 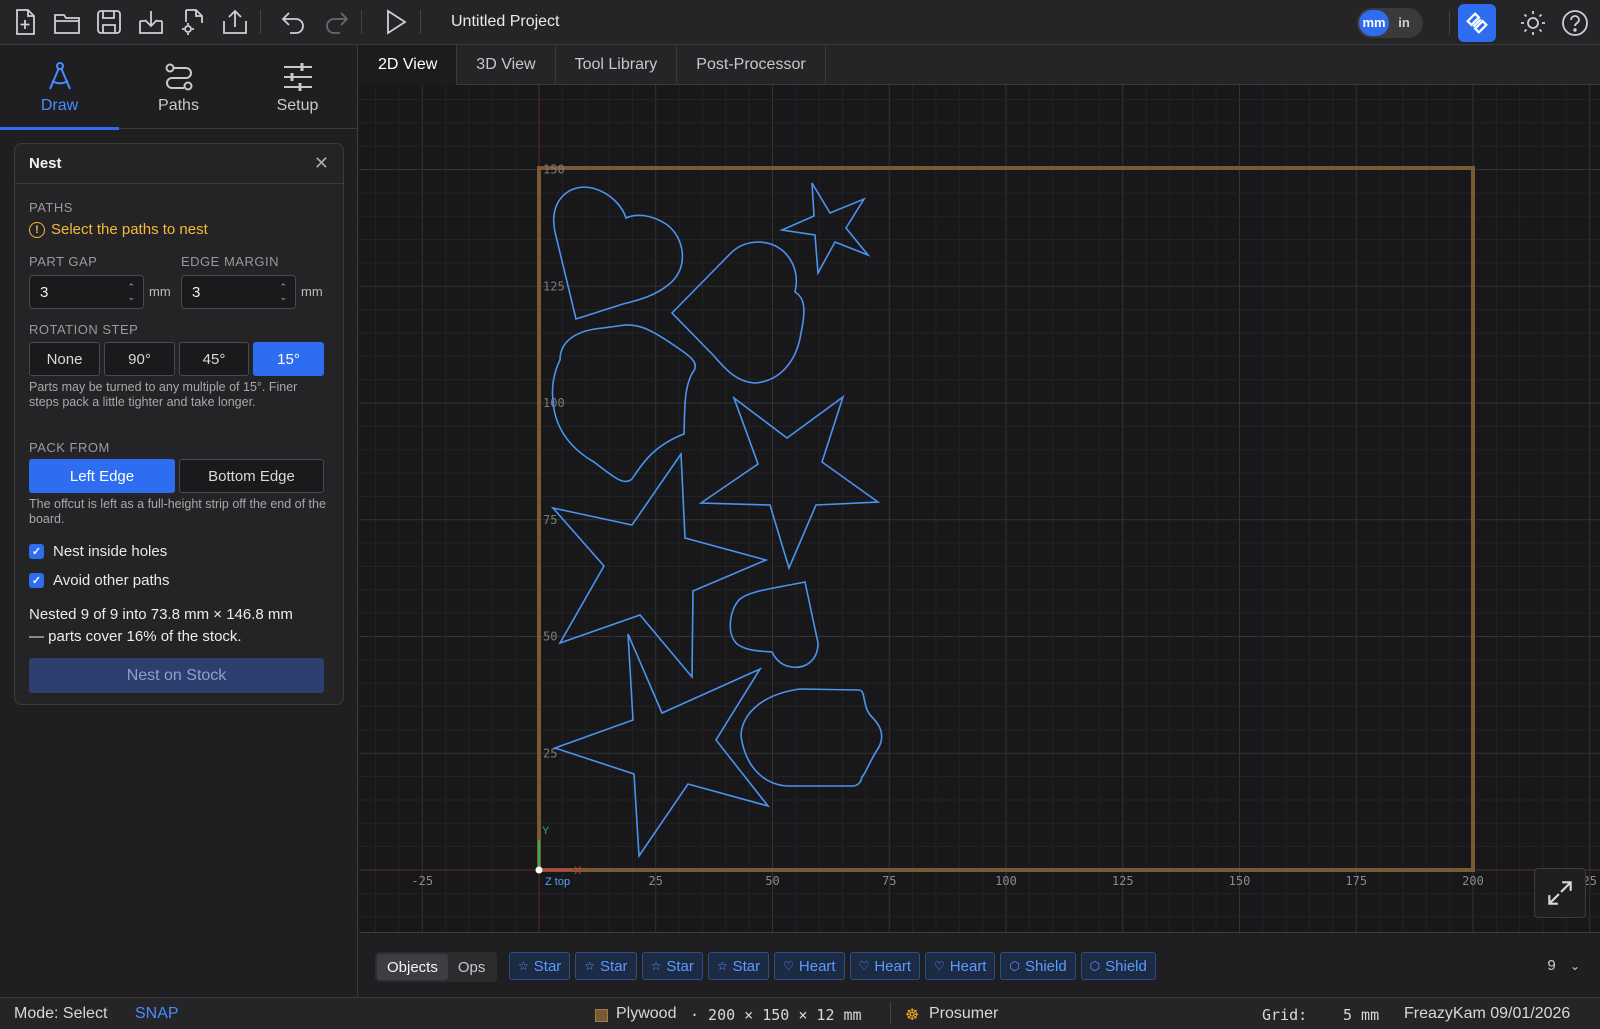 I want to click on y-tick-label: 150, so click(x=554, y=170).